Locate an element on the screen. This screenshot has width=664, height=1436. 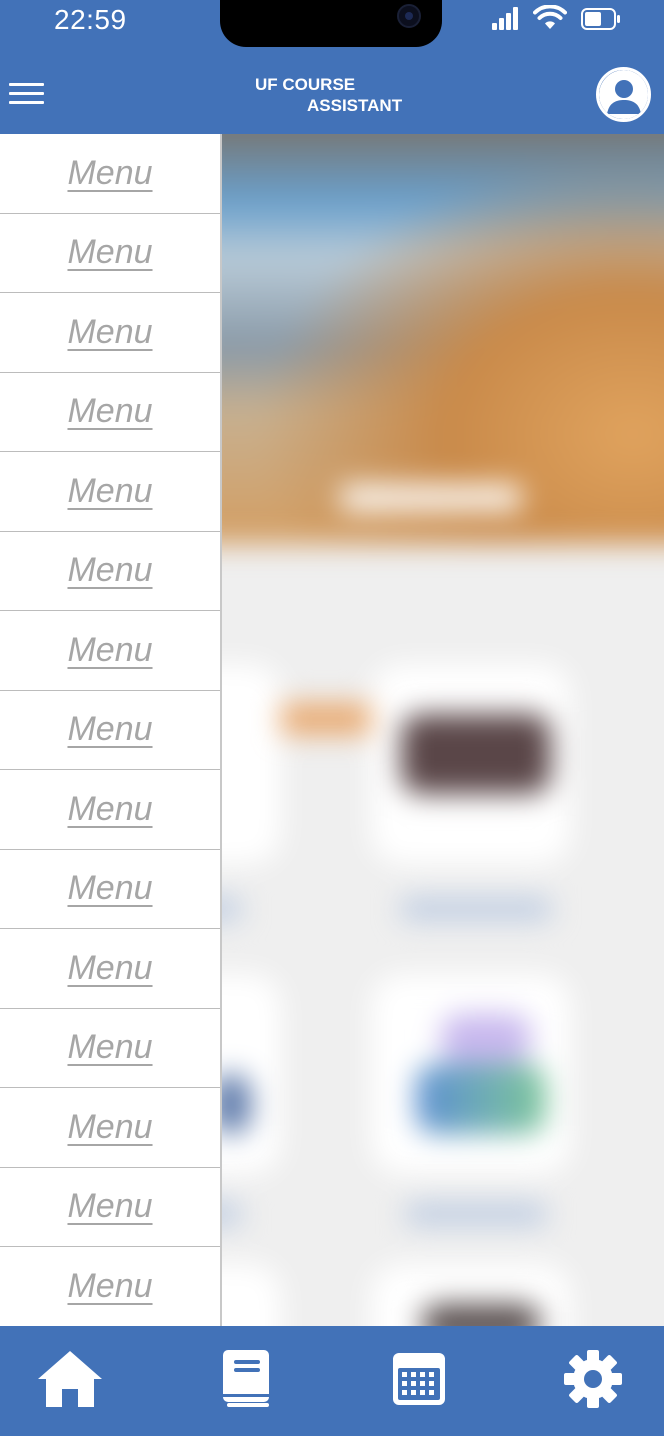
nav-courses-button is located at coordinates (246, 1379).